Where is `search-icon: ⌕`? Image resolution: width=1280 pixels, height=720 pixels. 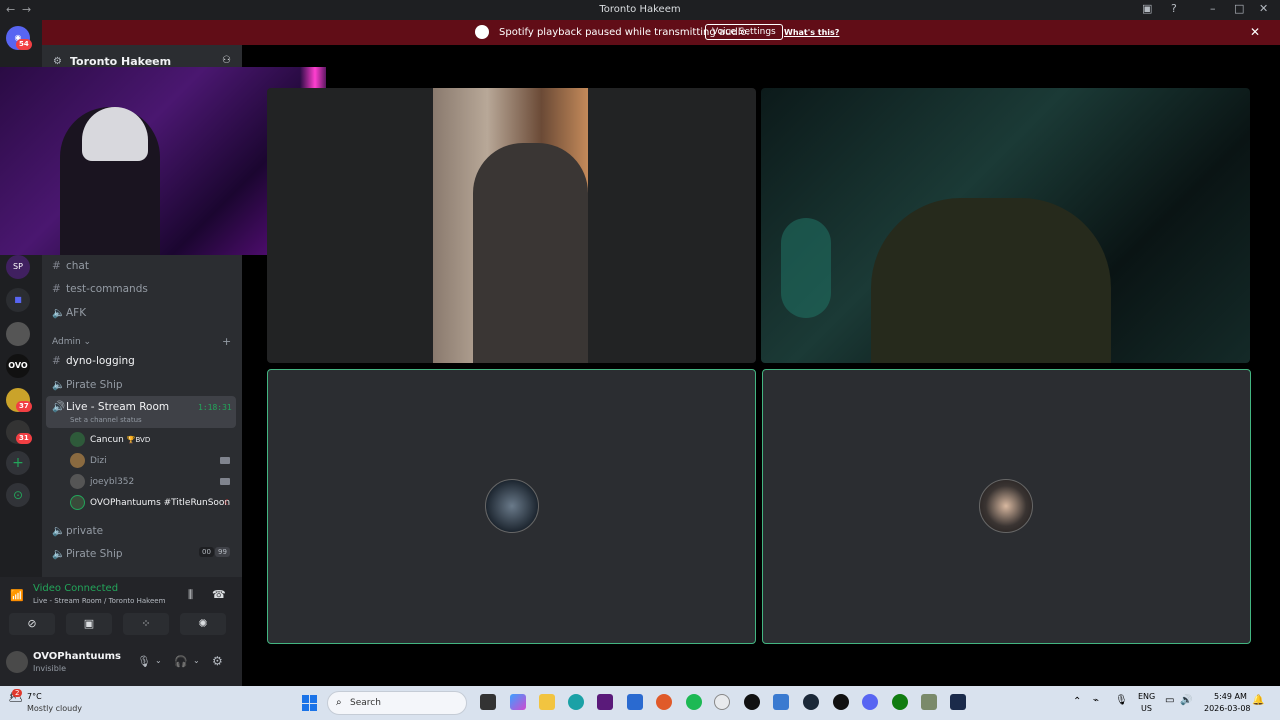
search-icon: ⌕ is located at coordinates (339, 702).